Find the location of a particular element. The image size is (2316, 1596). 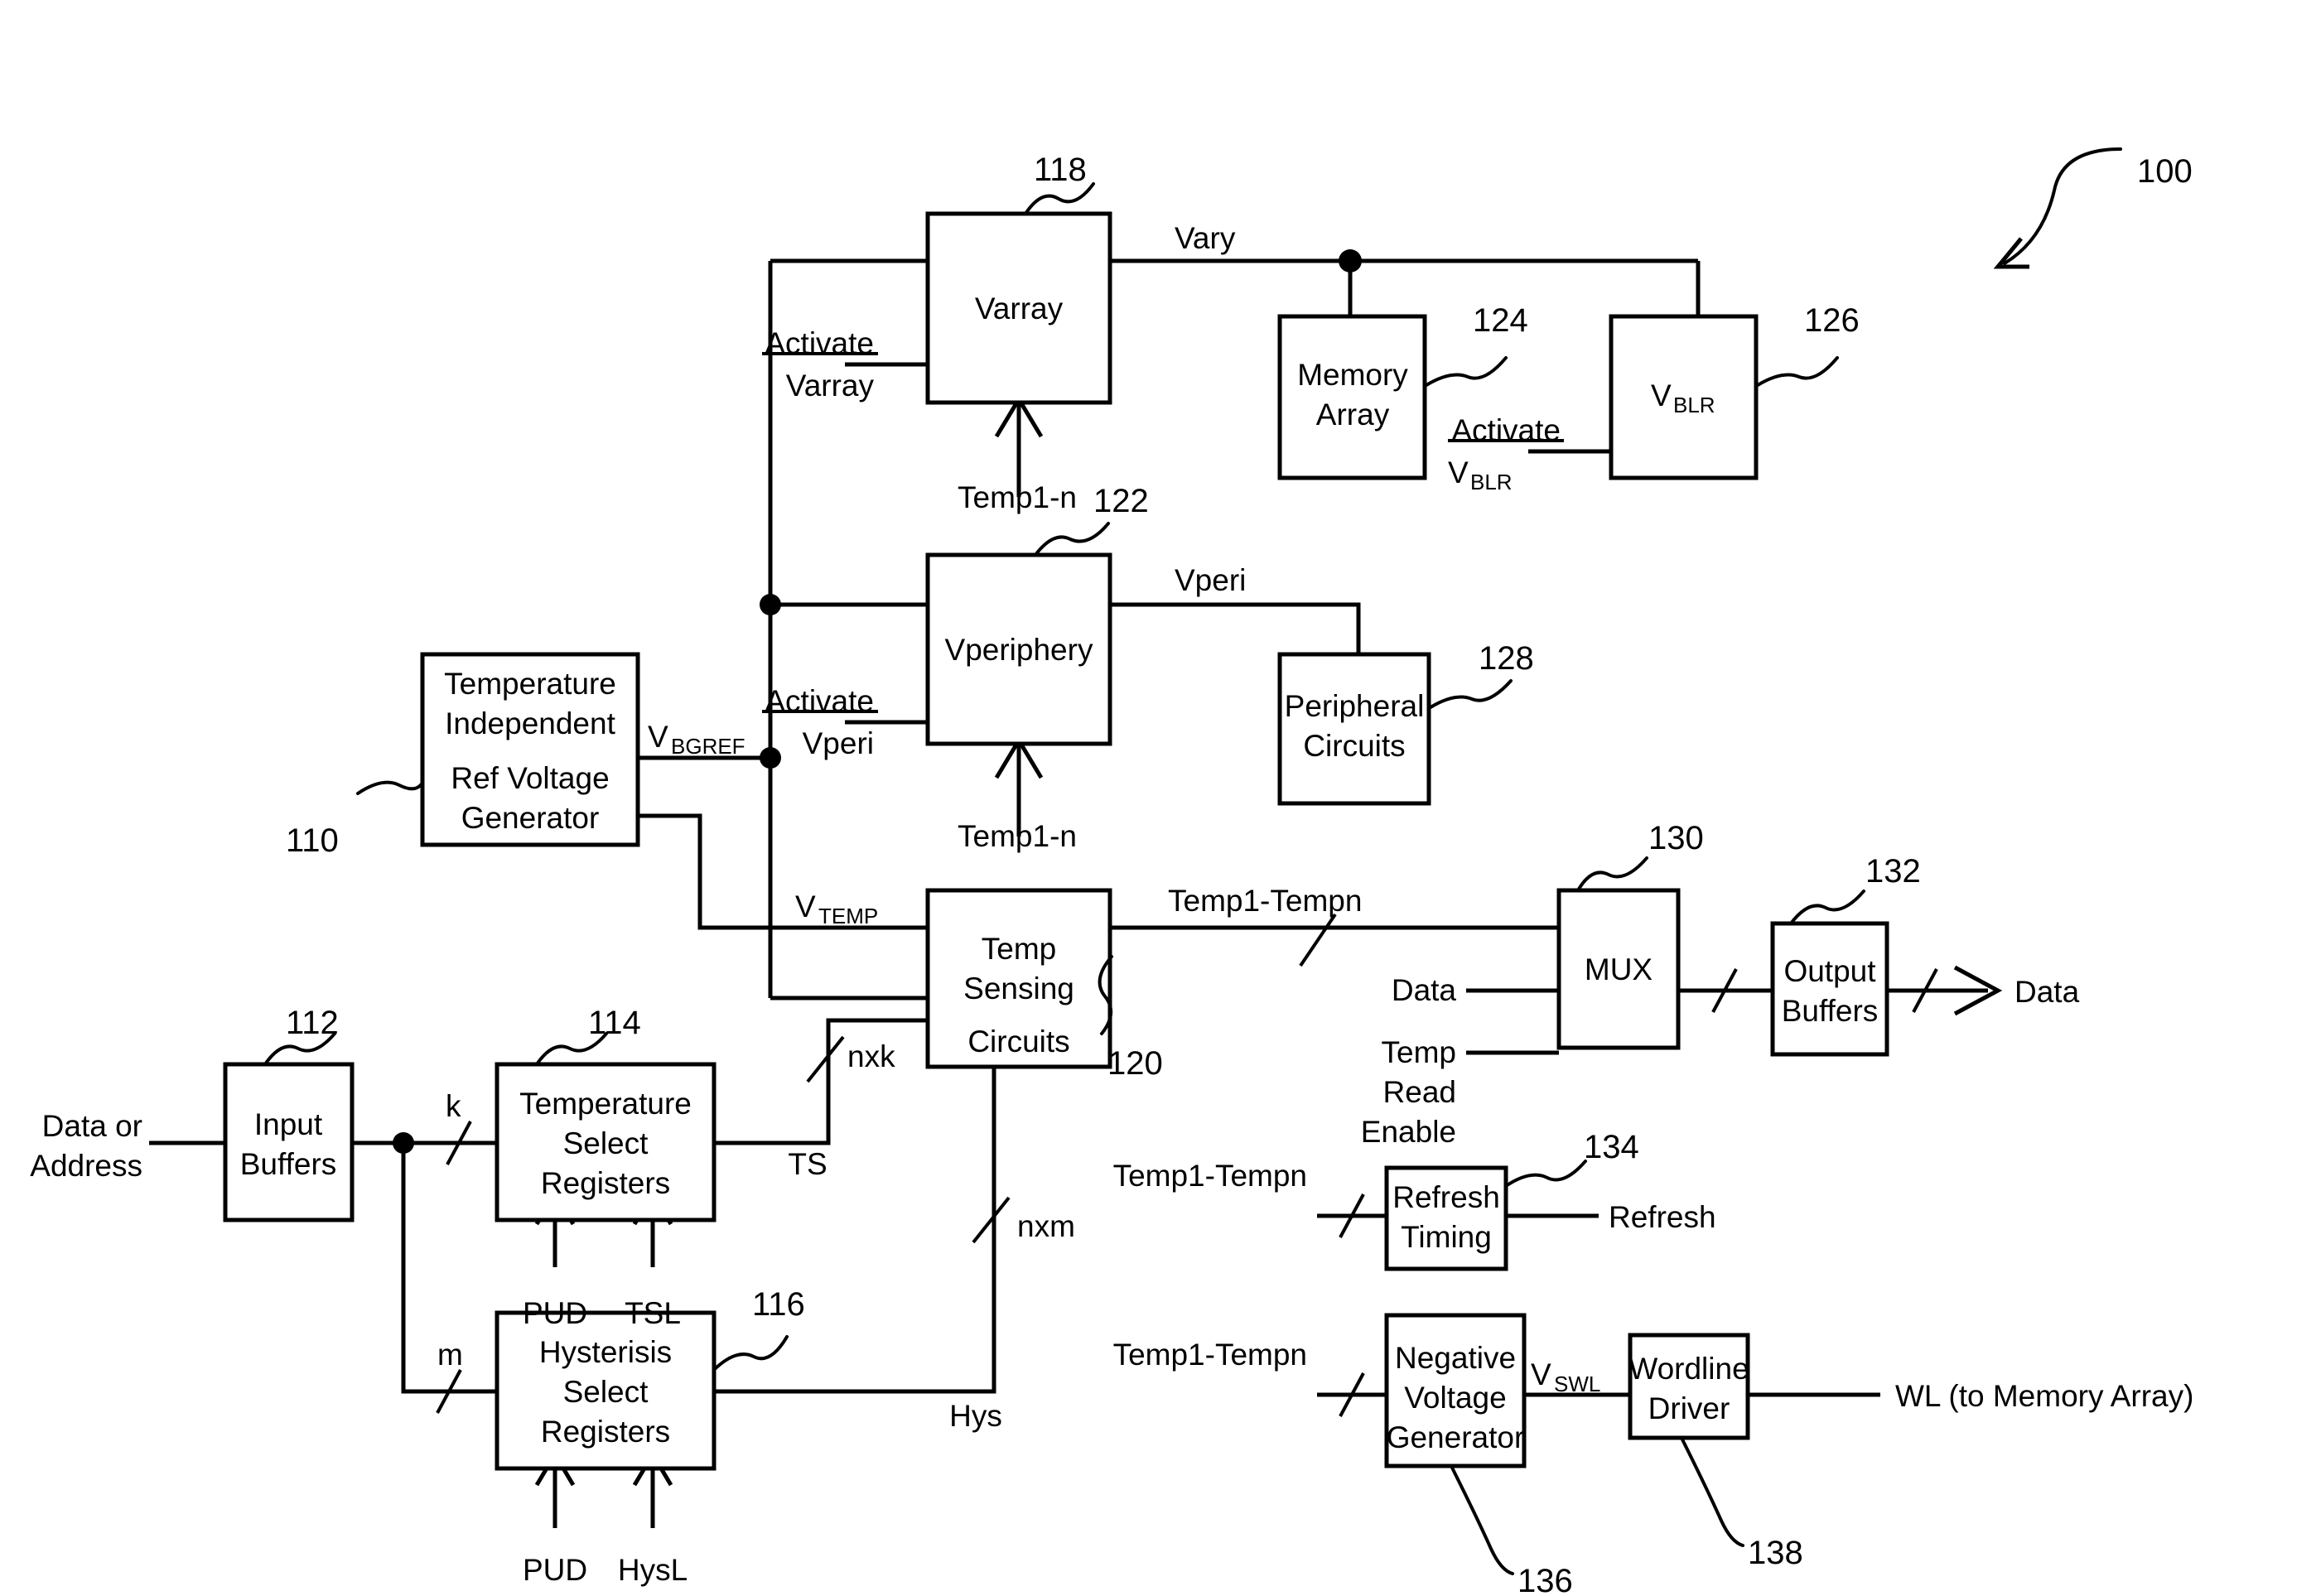

leader-100-arrow is located at coordinates (2063, 206).